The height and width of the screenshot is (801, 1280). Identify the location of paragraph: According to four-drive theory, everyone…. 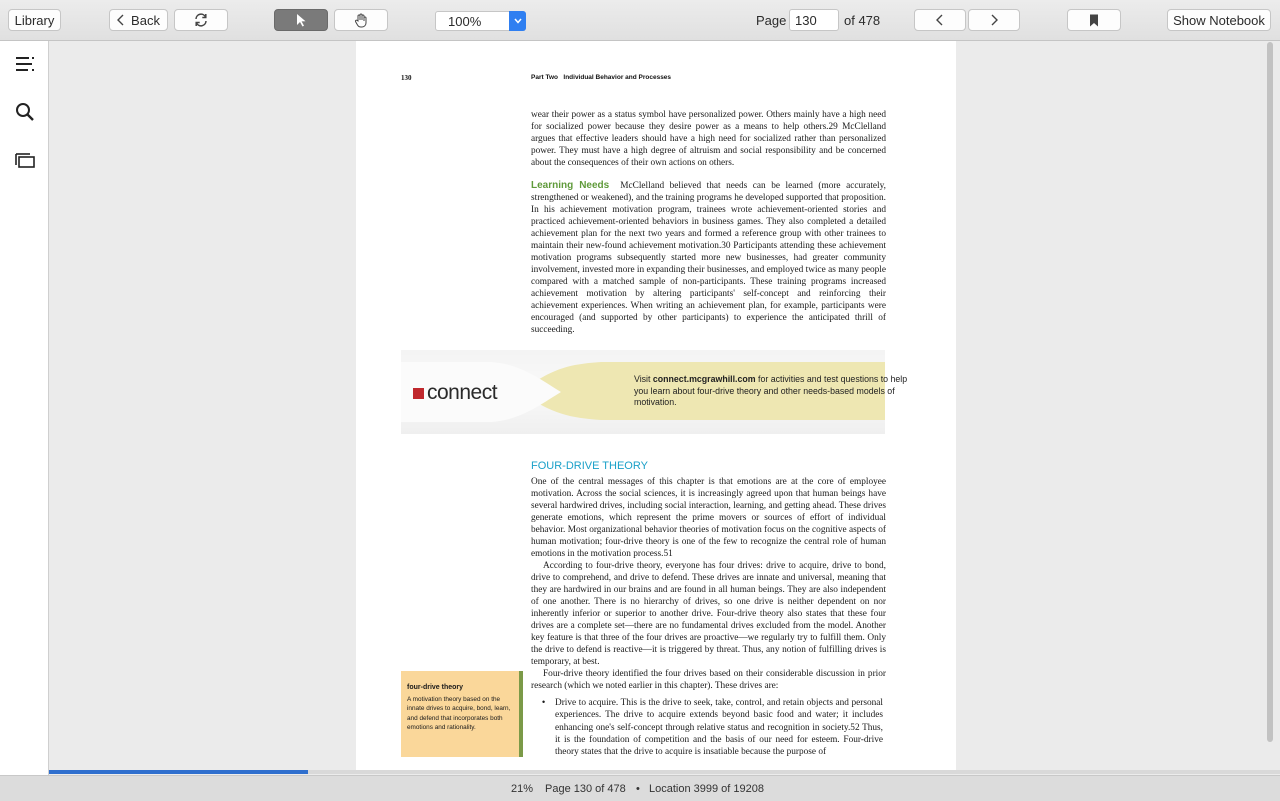
(708, 614).